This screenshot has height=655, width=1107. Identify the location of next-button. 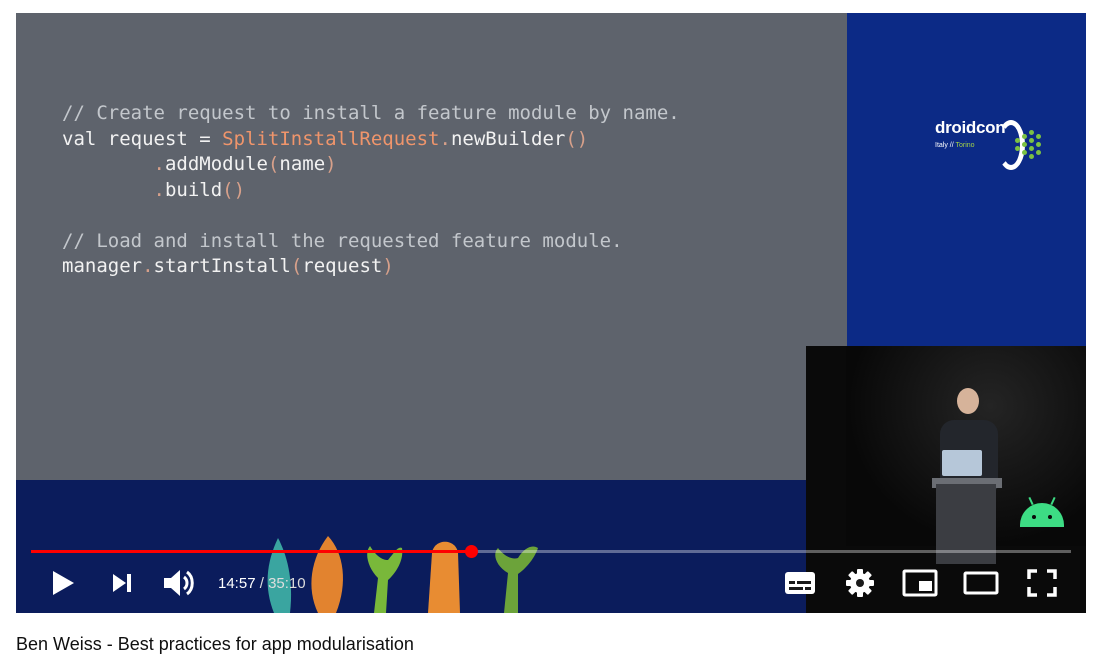
(122, 585).